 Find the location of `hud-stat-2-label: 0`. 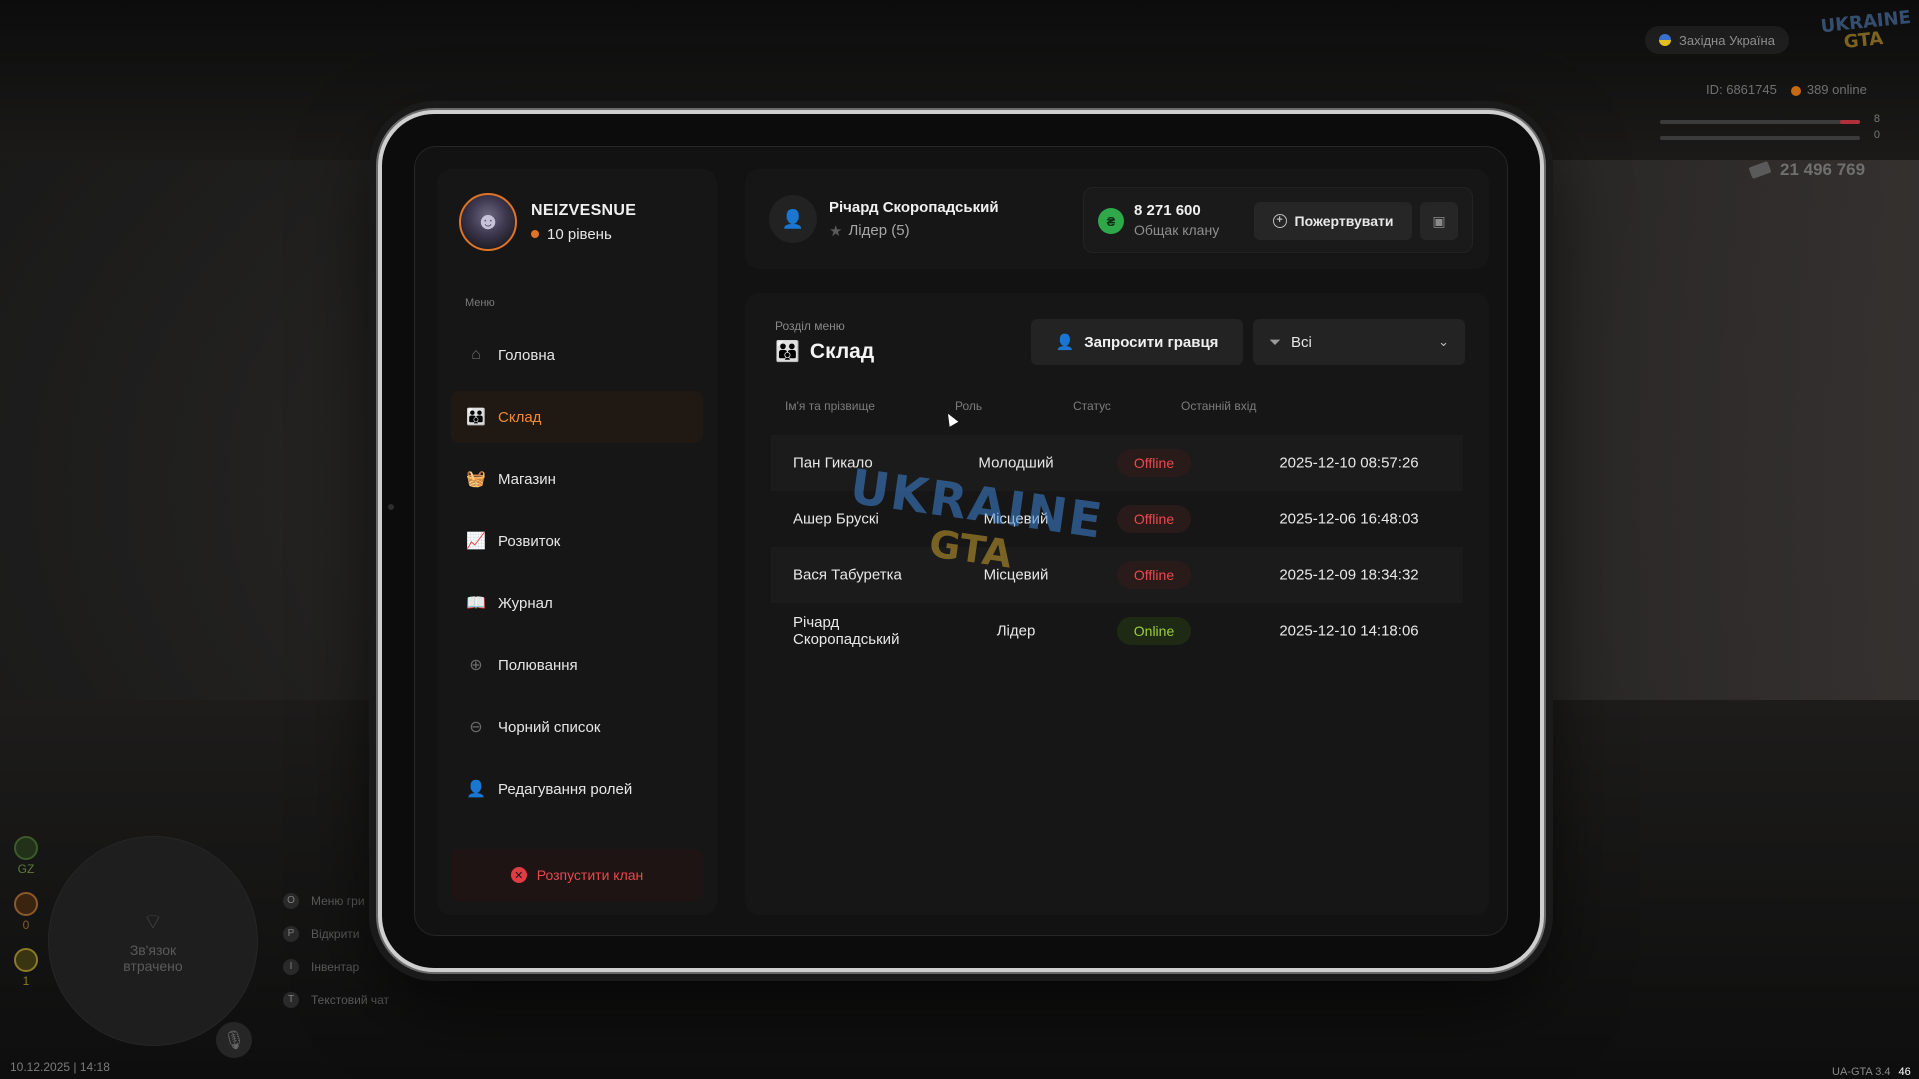

hud-stat-2-label: 0 is located at coordinates (26, 925).